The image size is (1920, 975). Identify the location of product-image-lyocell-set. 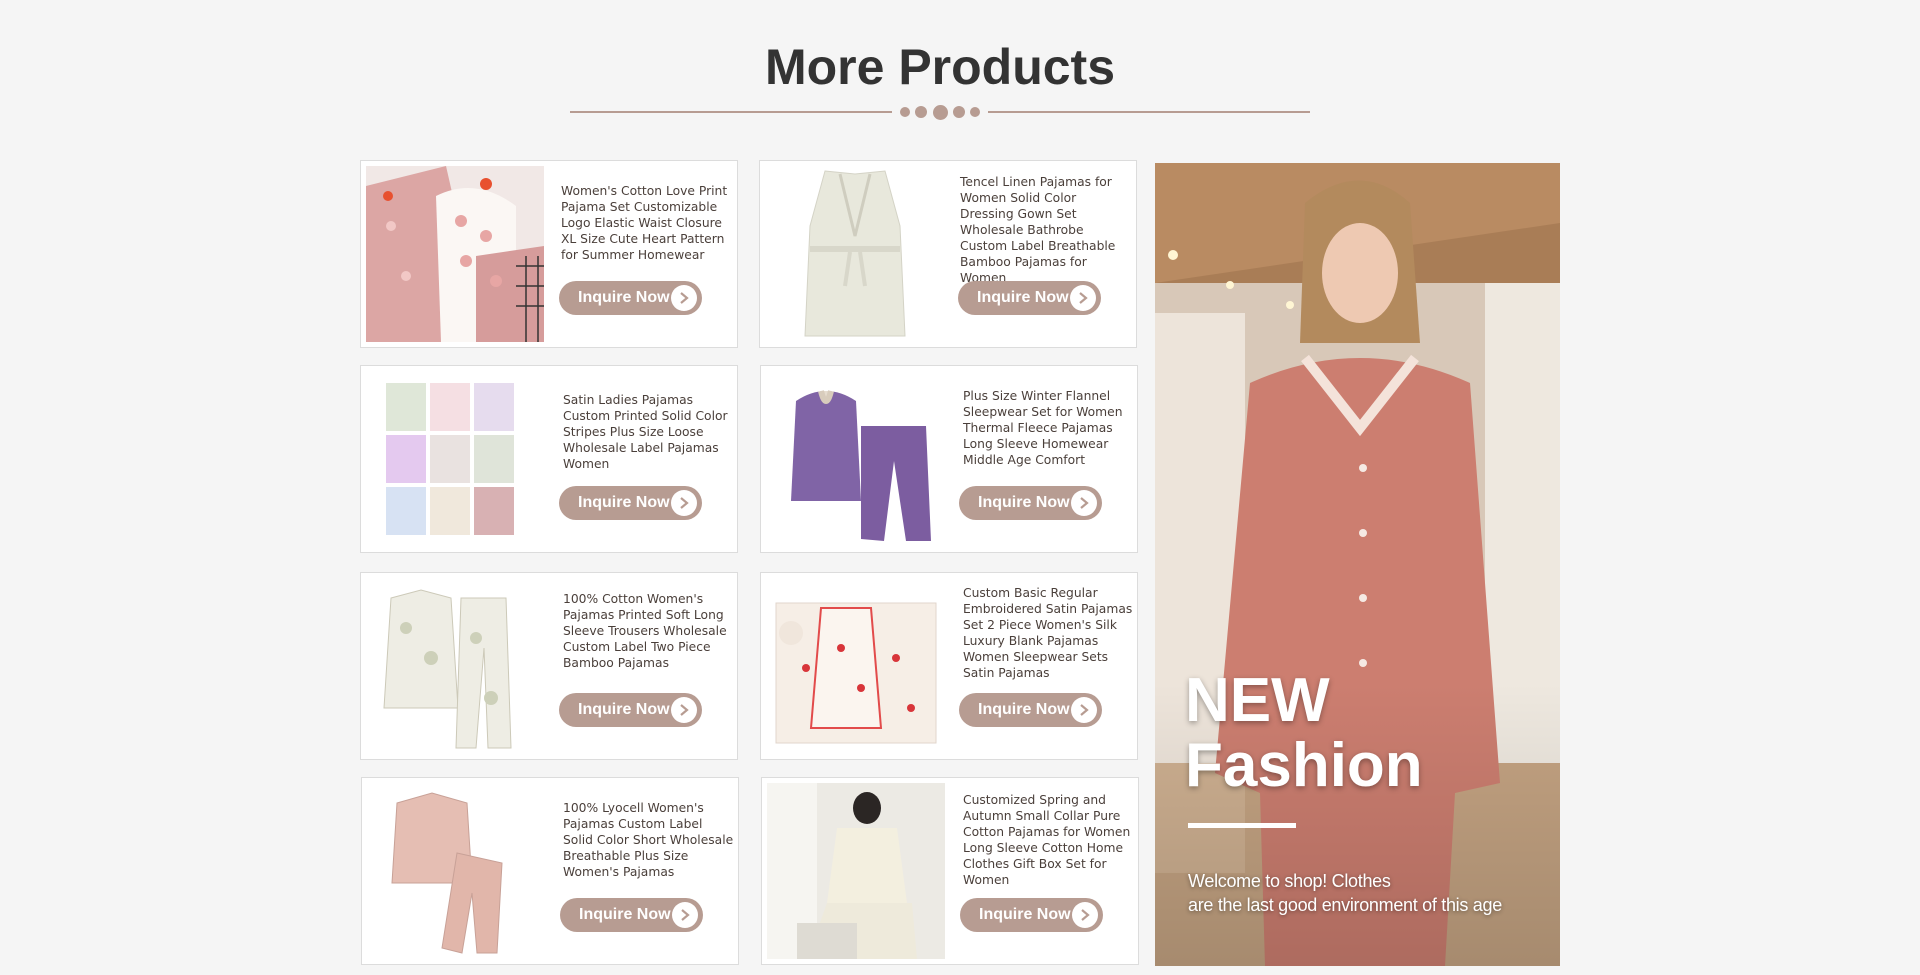
(456, 871).